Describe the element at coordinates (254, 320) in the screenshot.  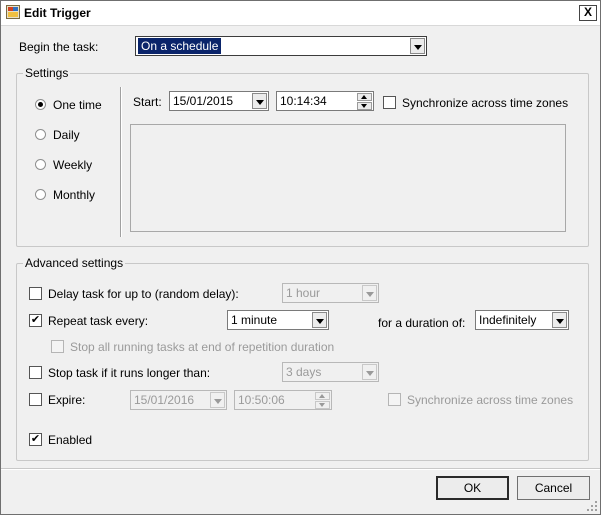
I see `repeat-interval-value: 1 minute` at that location.